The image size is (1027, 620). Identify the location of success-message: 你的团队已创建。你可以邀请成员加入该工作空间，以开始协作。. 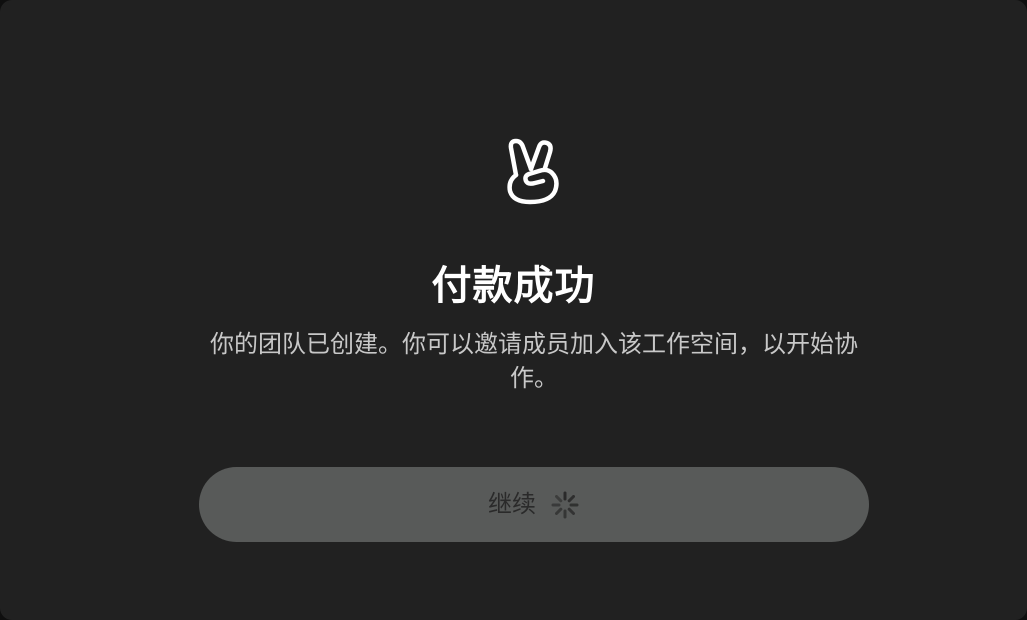
(534, 361).